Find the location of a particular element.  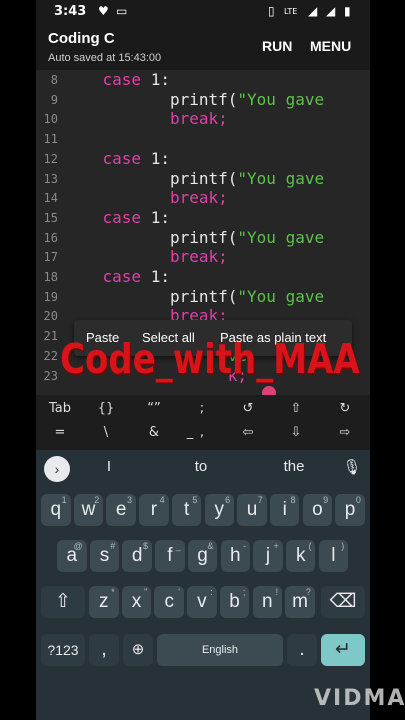

key-i: 8i is located at coordinates (284, 510).